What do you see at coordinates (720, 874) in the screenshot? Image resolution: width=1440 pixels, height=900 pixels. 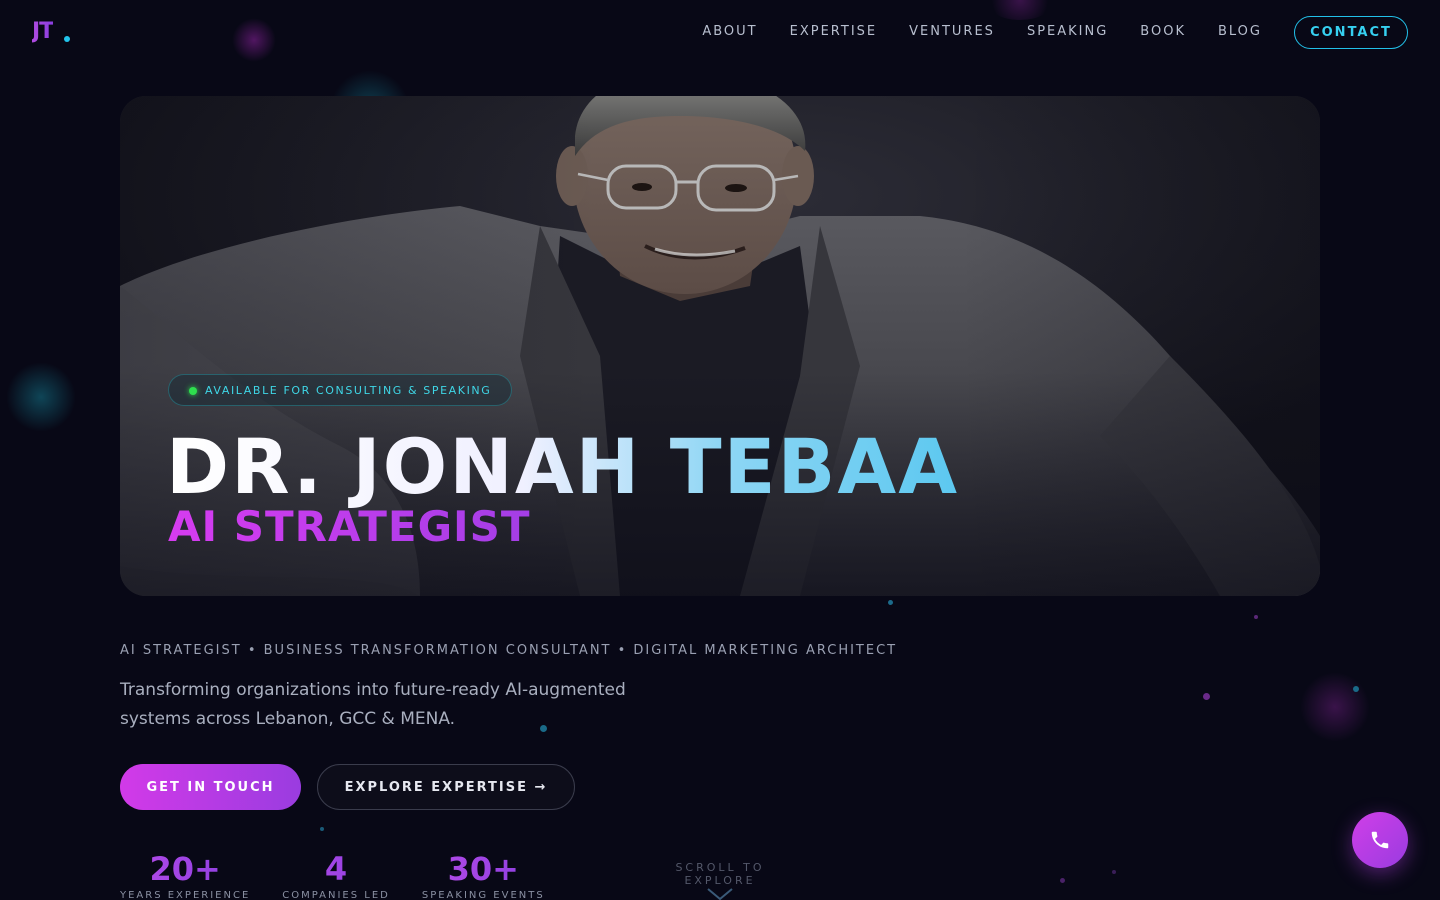 I see `scroll-hint: SCROLL TO EXPLORE` at bounding box center [720, 874].